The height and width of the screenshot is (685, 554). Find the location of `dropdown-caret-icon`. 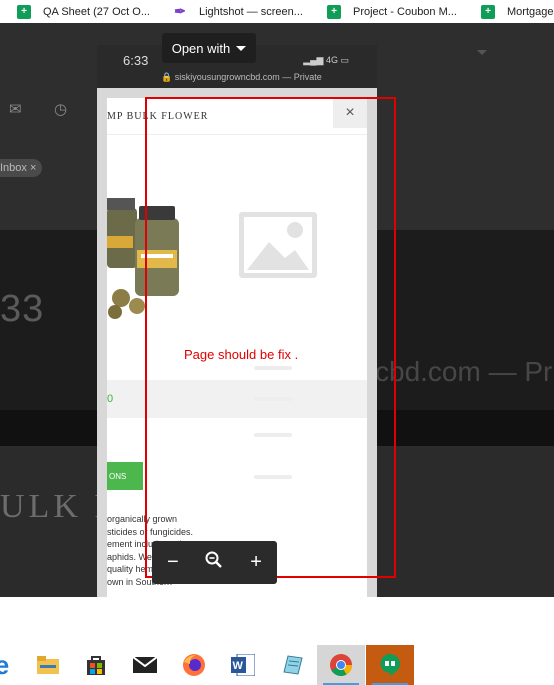

dropdown-caret-icon is located at coordinates (482, 52).